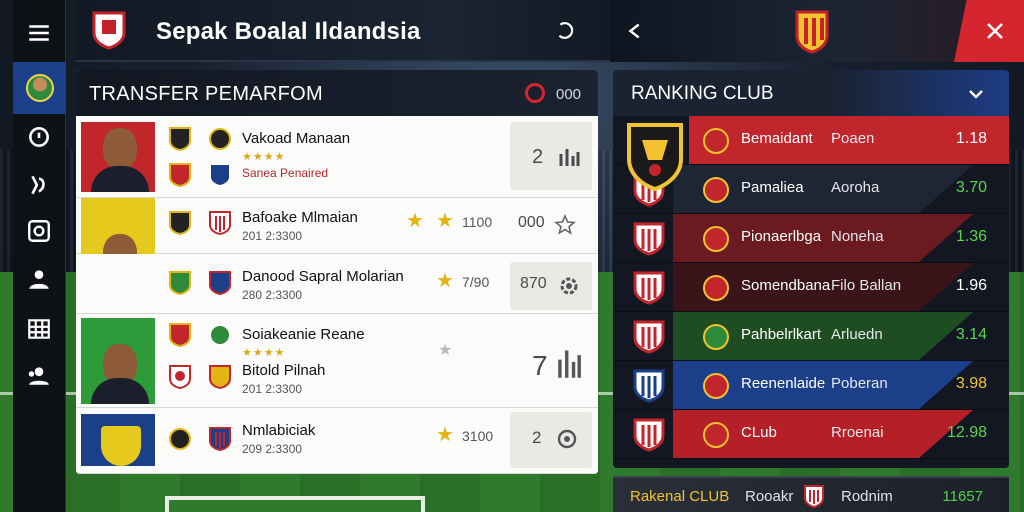 This screenshot has width=1024, height=512. I want to click on club-score: 1.36, so click(971, 236).